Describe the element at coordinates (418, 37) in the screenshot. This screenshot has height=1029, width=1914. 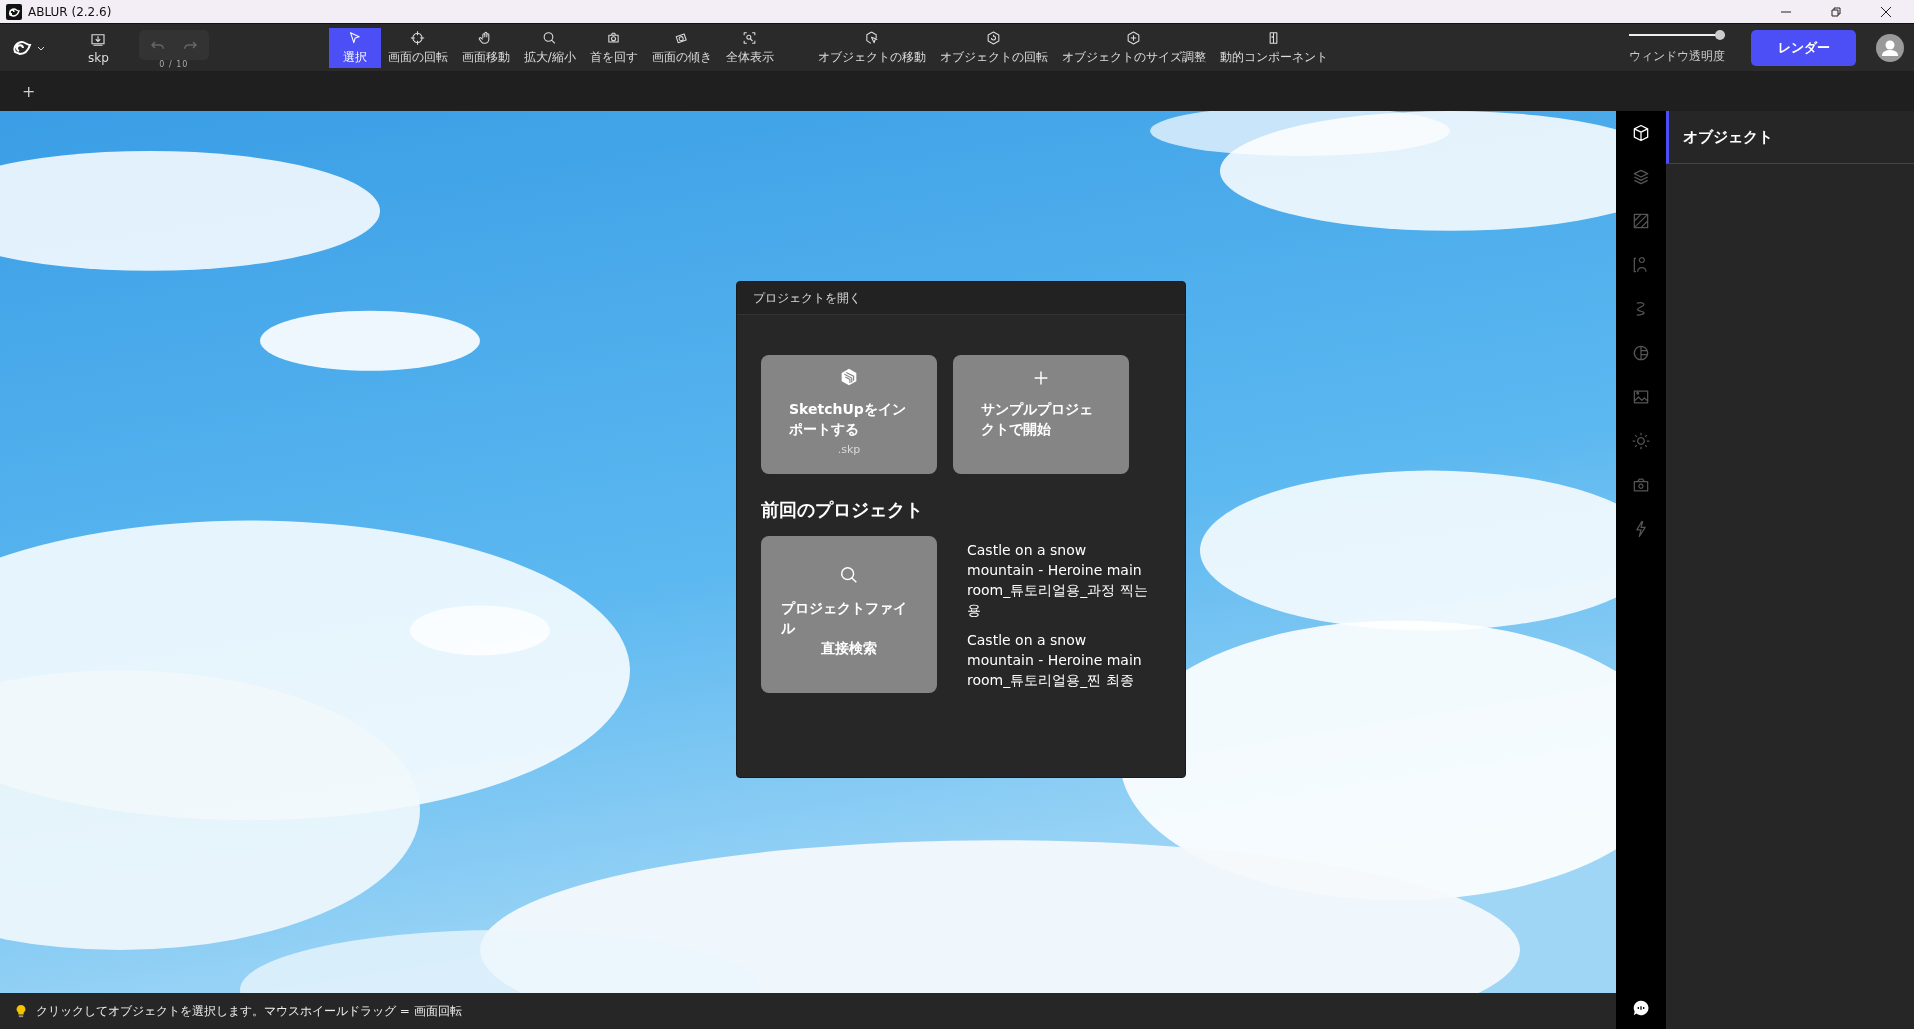
I see `orbit-icon` at that location.